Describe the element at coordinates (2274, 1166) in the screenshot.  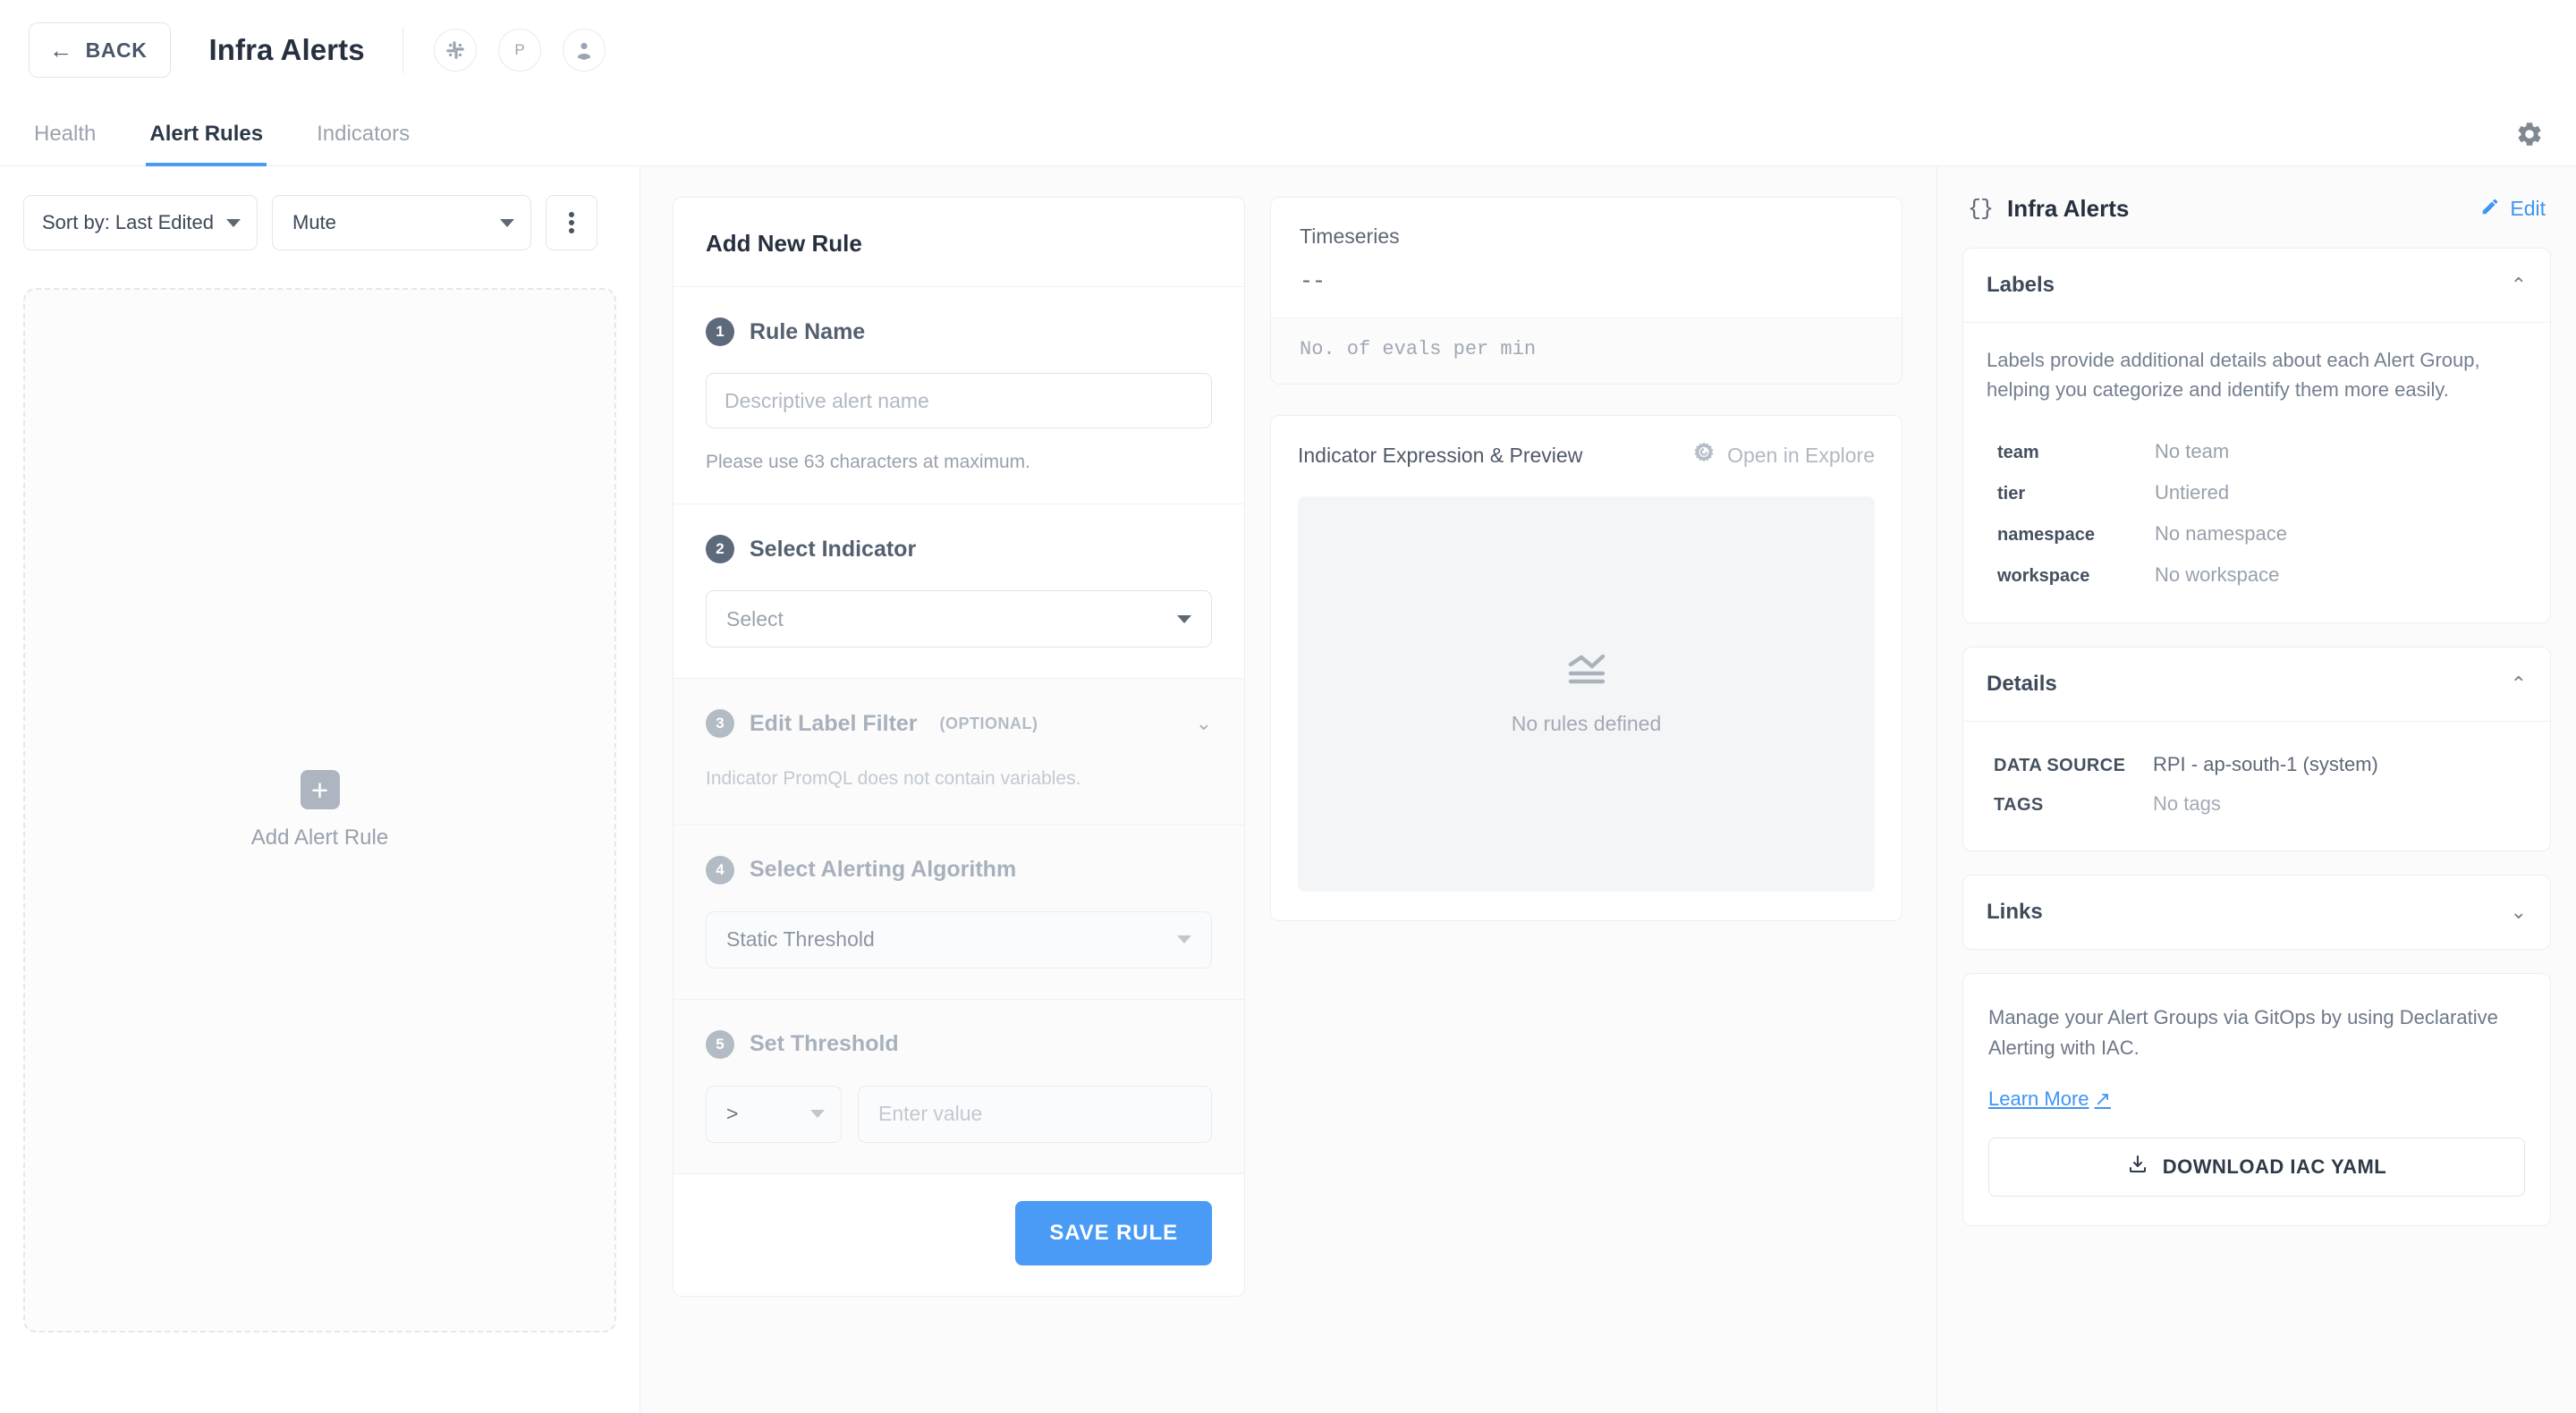
I see `download-iac-yaml-label: DOWNLOAD IAC YAML` at that location.